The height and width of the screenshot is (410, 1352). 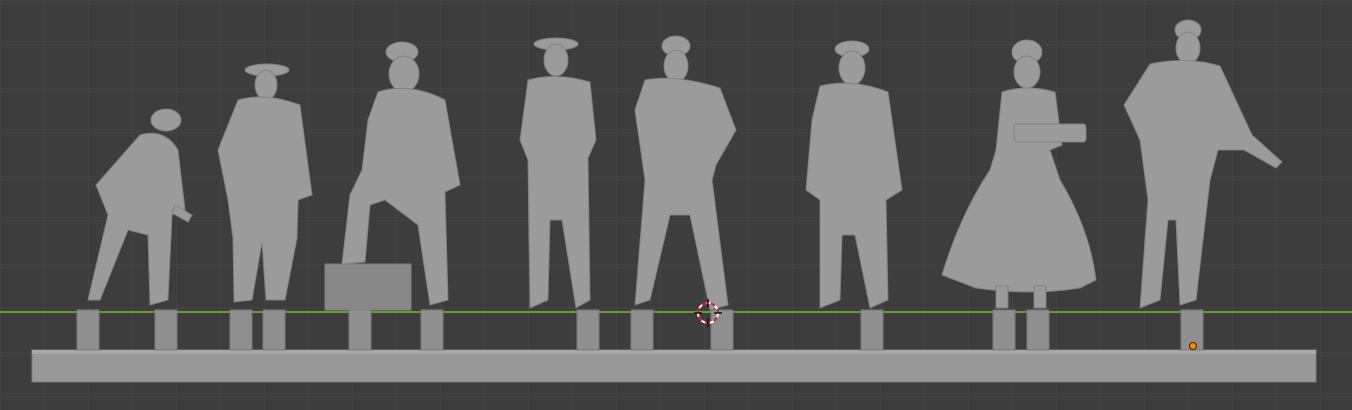 I want to click on wooden-box, so click(x=368, y=287).